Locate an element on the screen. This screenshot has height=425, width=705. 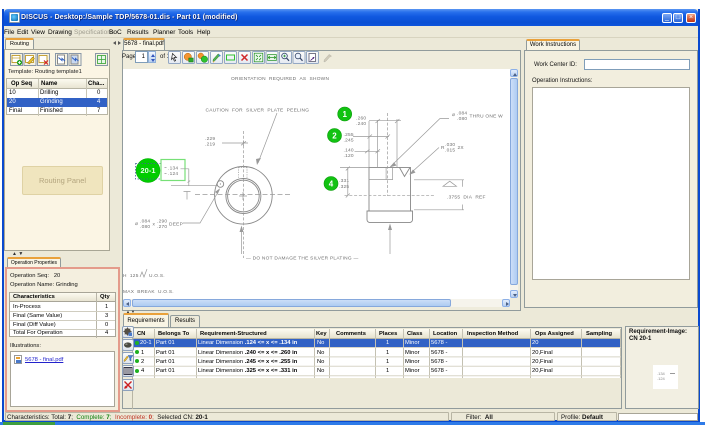
svg-text: THRU ONE W is located at coordinates (487, 117).